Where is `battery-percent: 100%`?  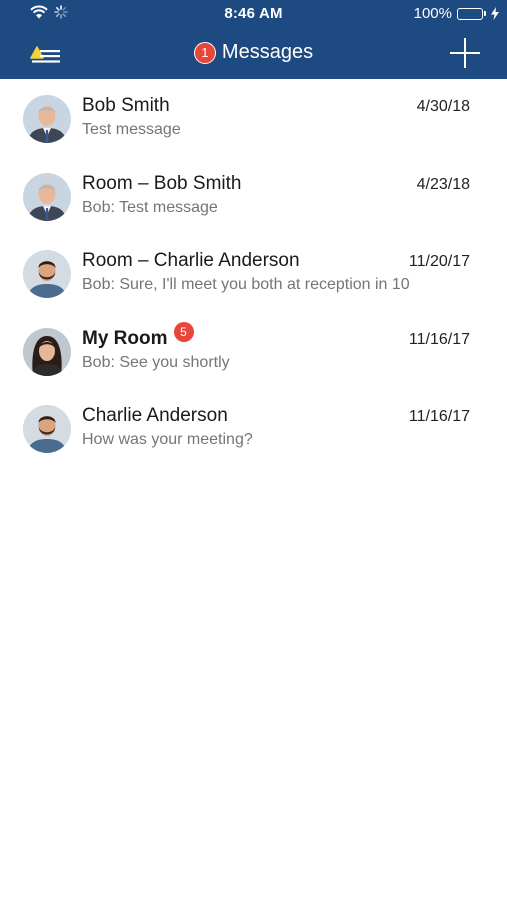
battery-percent: 100% is located at coordinates (432, 13).